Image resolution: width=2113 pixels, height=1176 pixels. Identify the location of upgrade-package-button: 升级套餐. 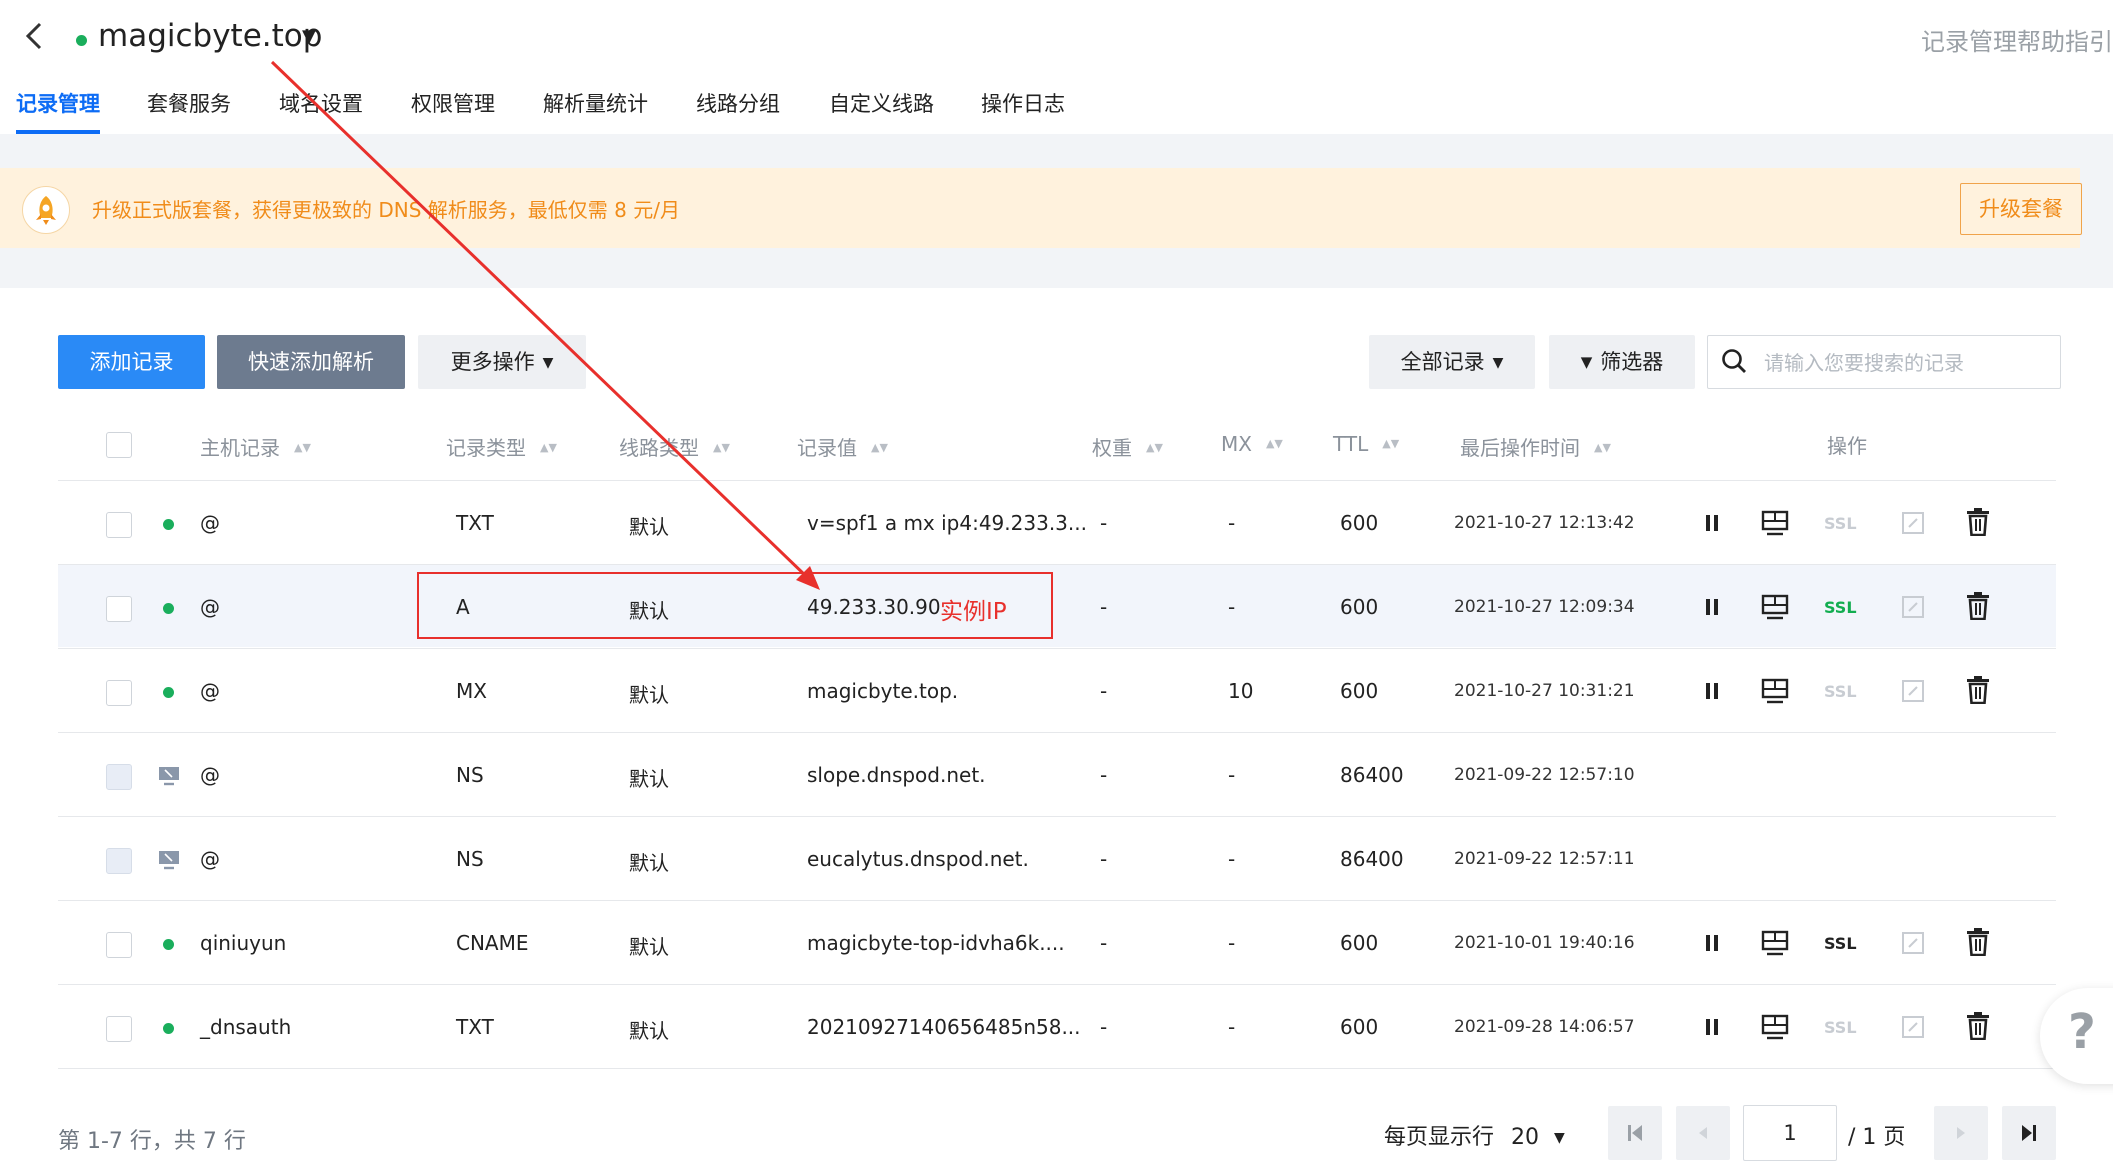
(2021, 209).